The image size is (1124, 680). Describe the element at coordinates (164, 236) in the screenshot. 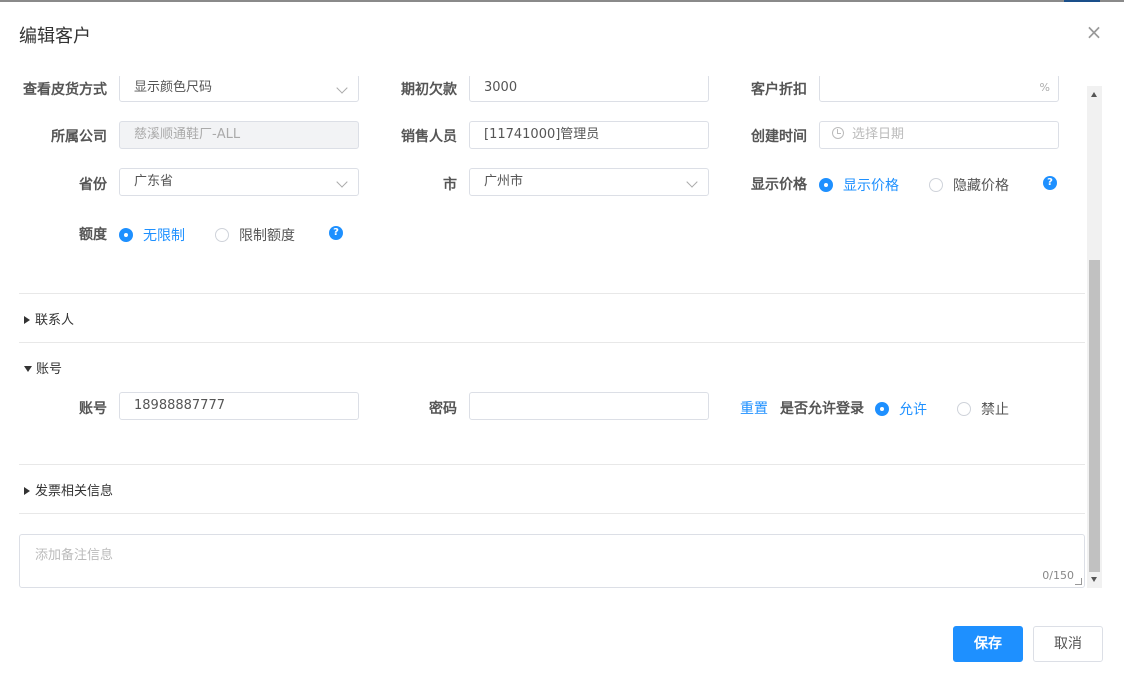

I see `radio-label: 无限制` at that location.